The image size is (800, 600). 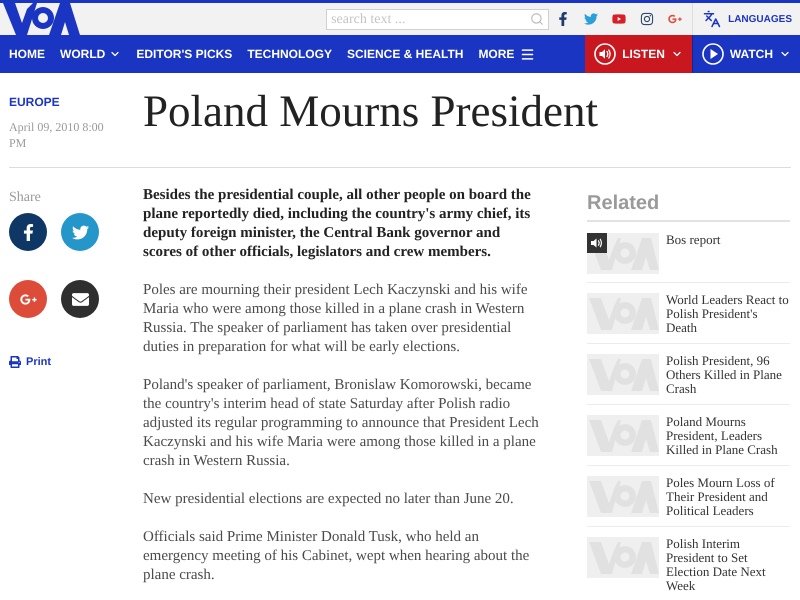 What do you see at coordinates (329, 499) in the screenshot?
I see `body-paragraph: New presidential elections are expected no later than June 20.` at bounding box center [329, 499].